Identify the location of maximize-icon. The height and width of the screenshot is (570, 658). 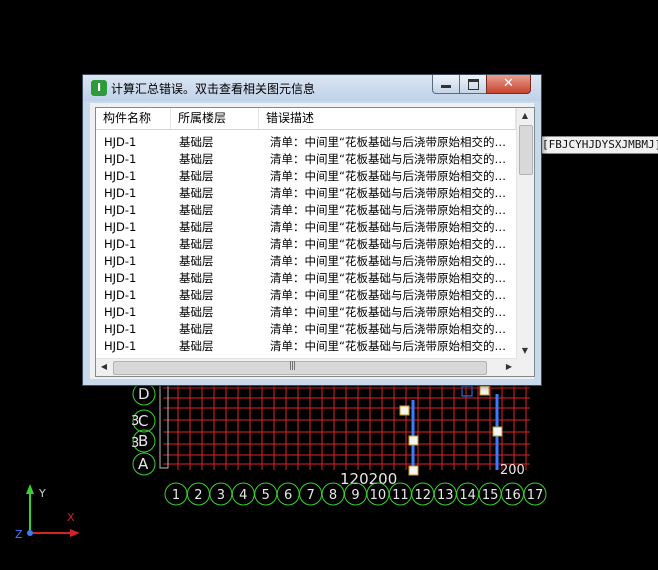
(473, 84).